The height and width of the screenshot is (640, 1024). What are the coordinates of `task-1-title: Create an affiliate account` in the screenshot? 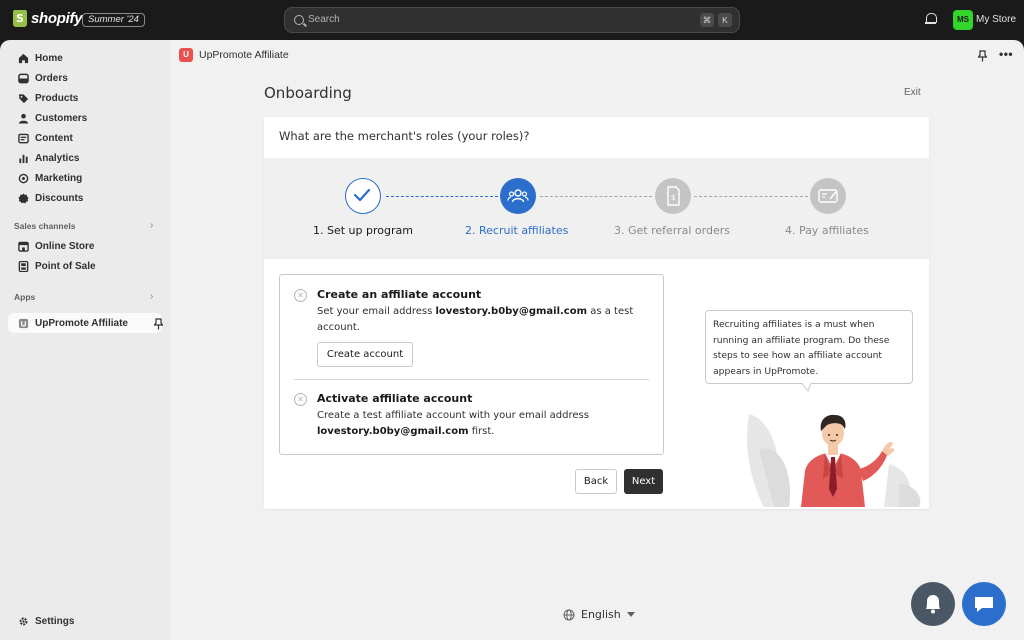 It's located at (399, 294).